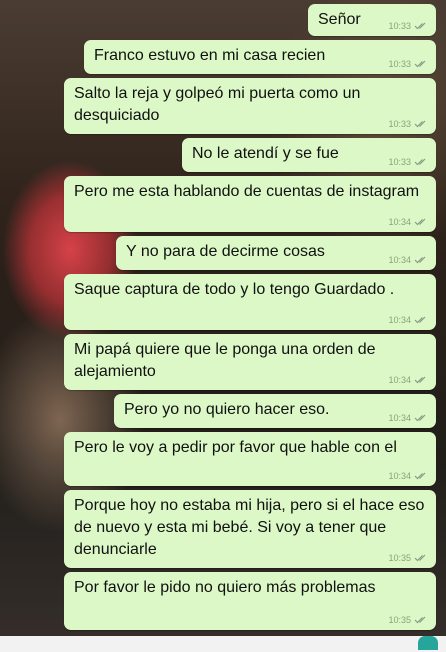  What do you see at coordinates (339, 19) in the screenshot?
I see `message-text: Señor` at bounding box center [339, 19].